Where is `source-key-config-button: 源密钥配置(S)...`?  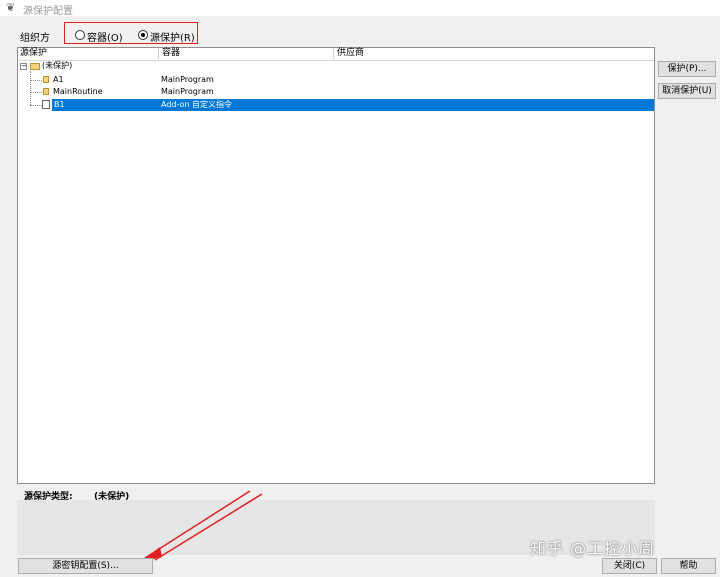
source-key-config-button: 源密钥配置(S)... is located at coordinates (85, 566).